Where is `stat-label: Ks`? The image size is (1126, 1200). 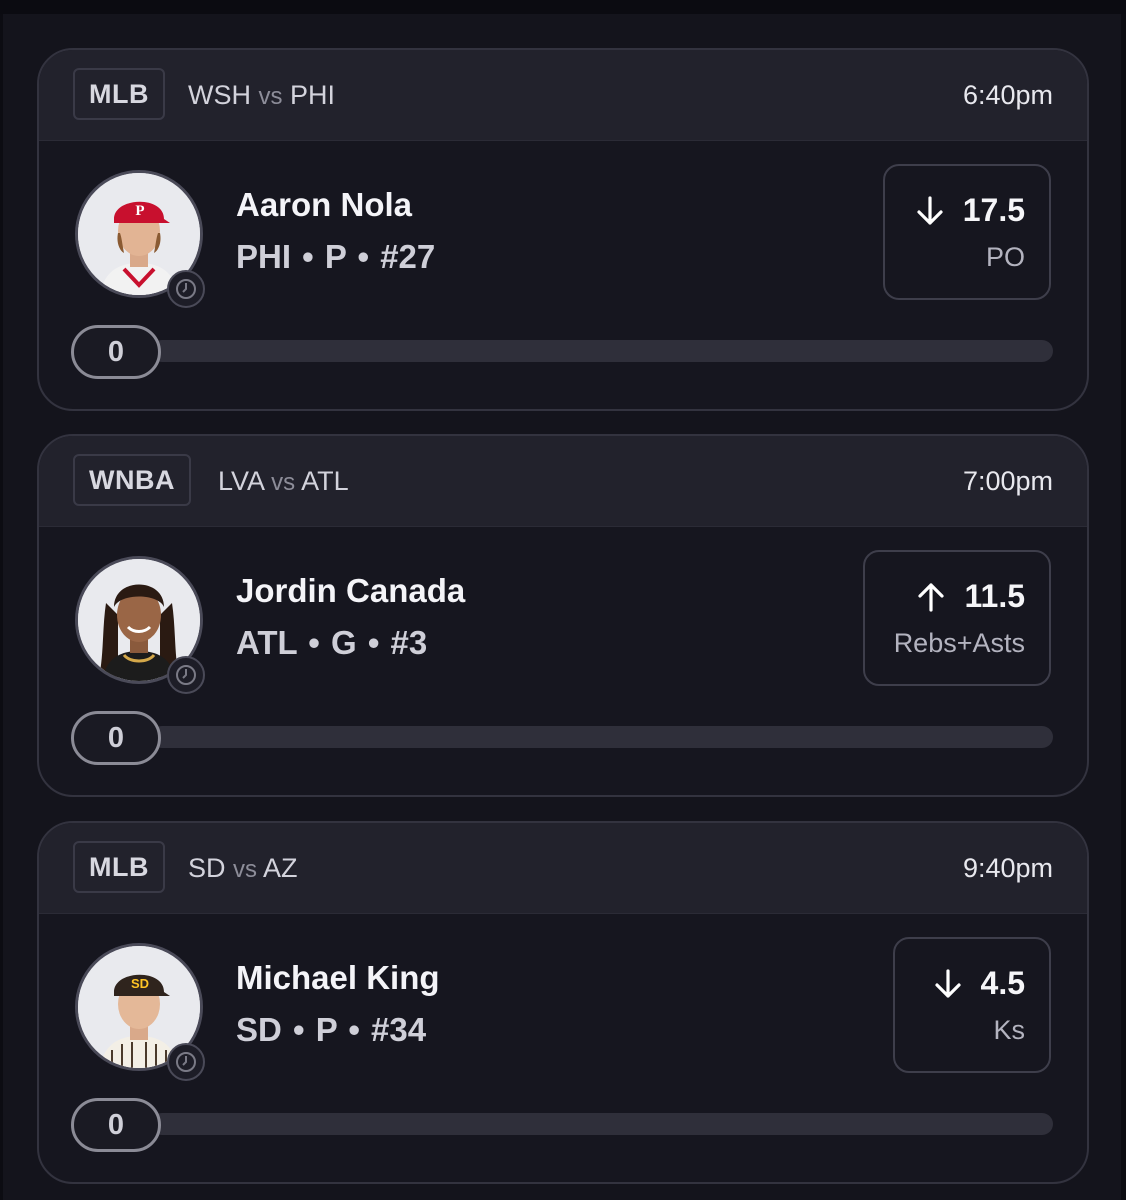
stat-label: Ks is located at coordinates (1009, 1030).